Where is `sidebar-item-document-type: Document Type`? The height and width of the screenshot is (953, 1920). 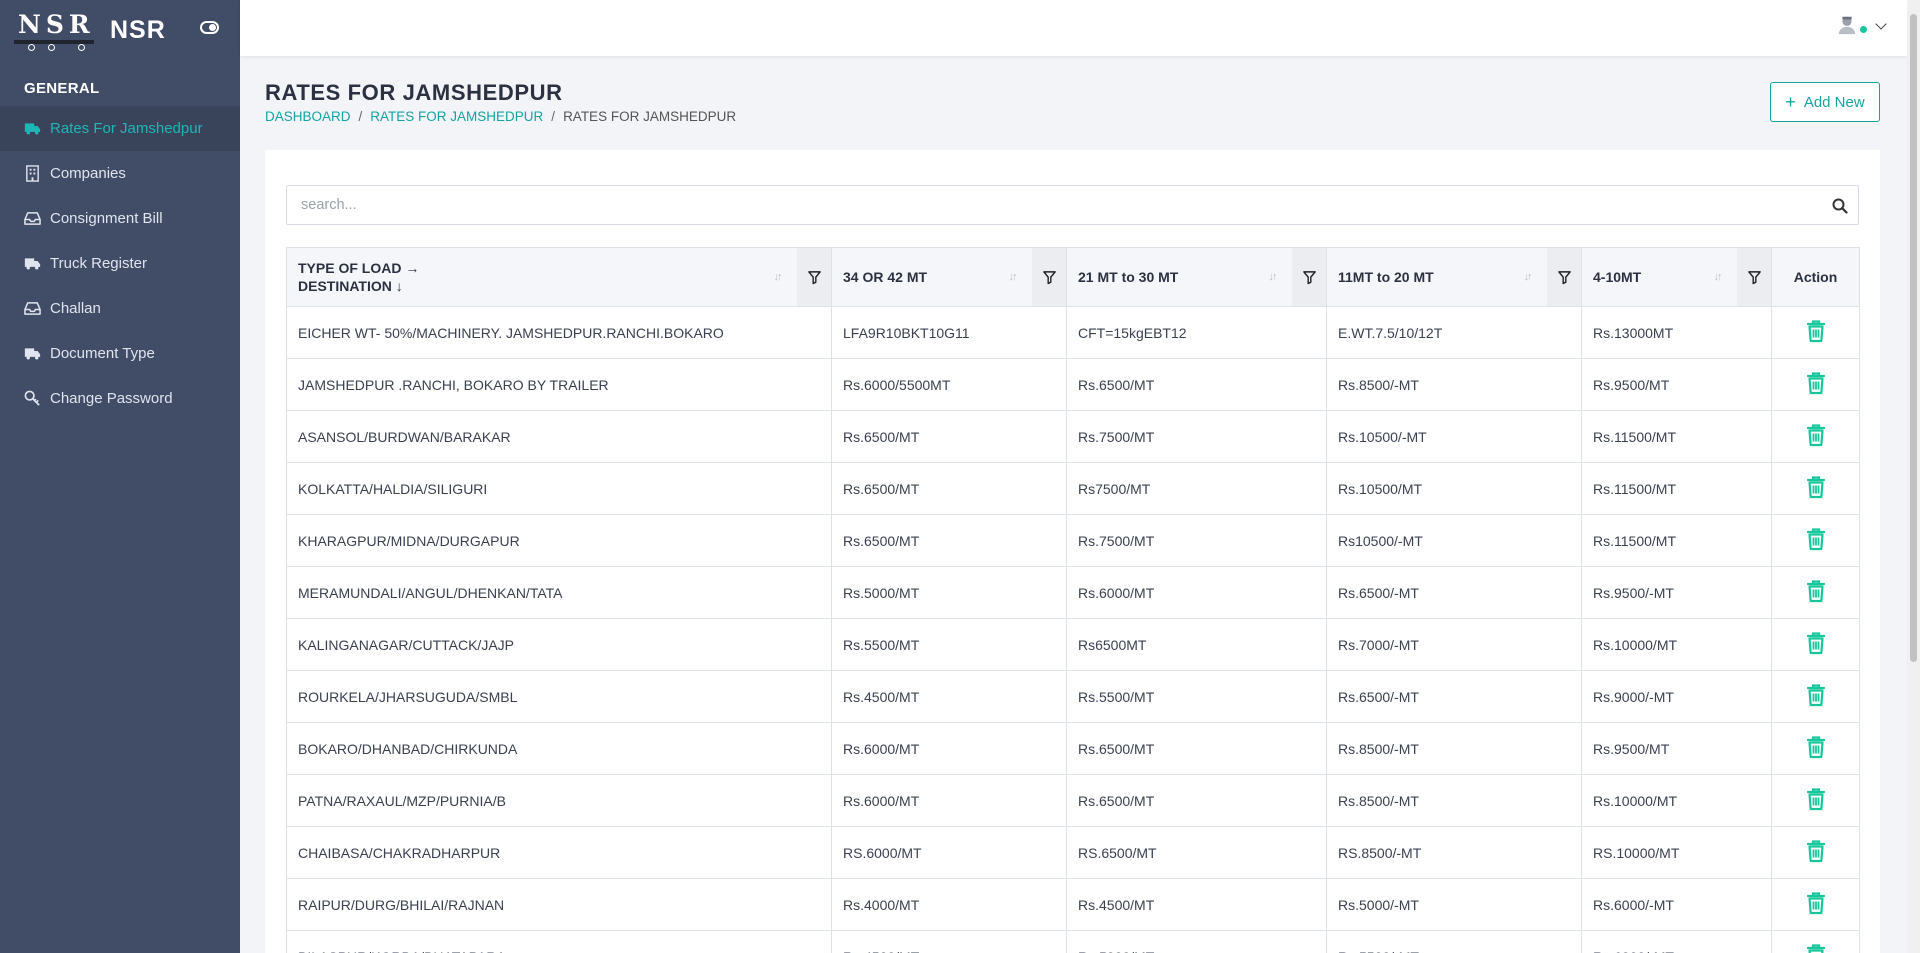 sidebar-item-document-type: Document Type is located at coordinates (120, 353).